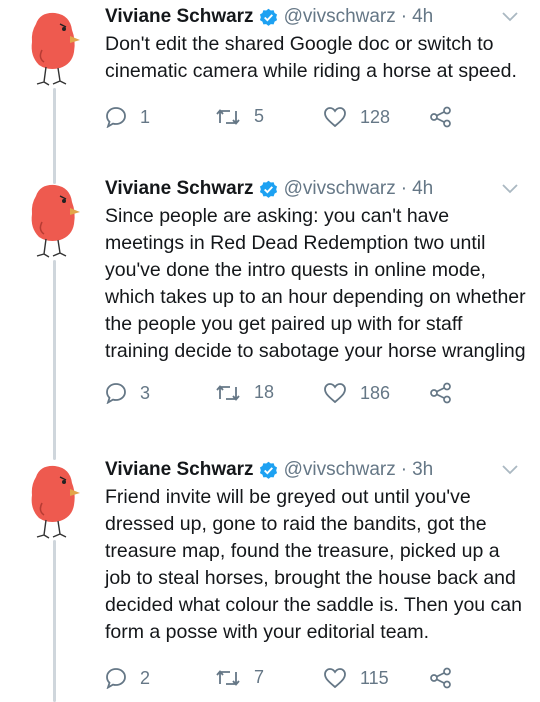  What do you see at coordinates (317, 682) in the screenshot?
I see `tweet-actions: 2 7 115` at bounding box center [317, 682].